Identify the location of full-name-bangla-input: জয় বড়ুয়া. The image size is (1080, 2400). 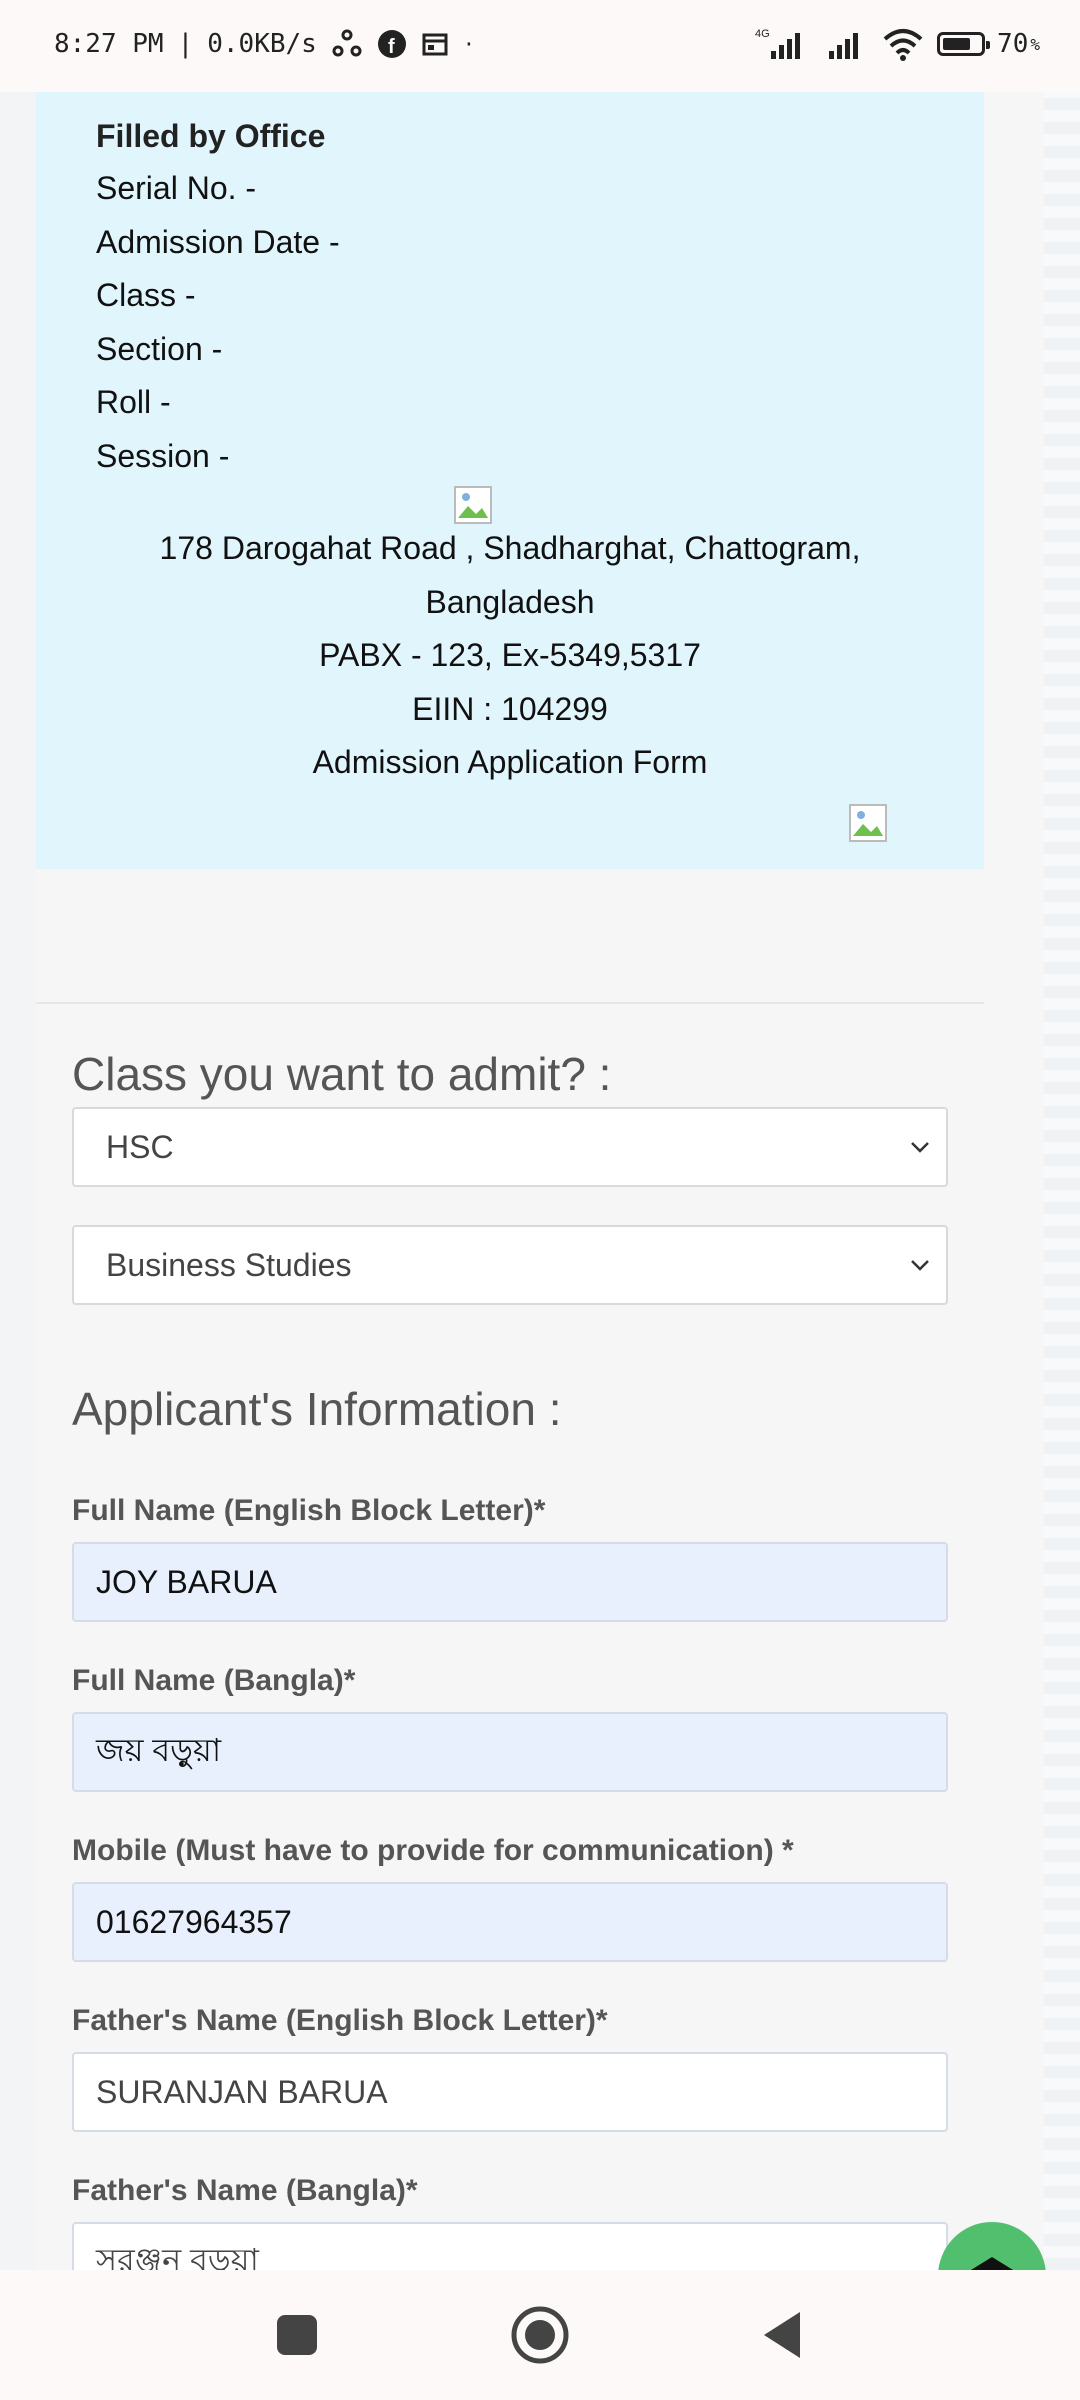
(510, 1752).